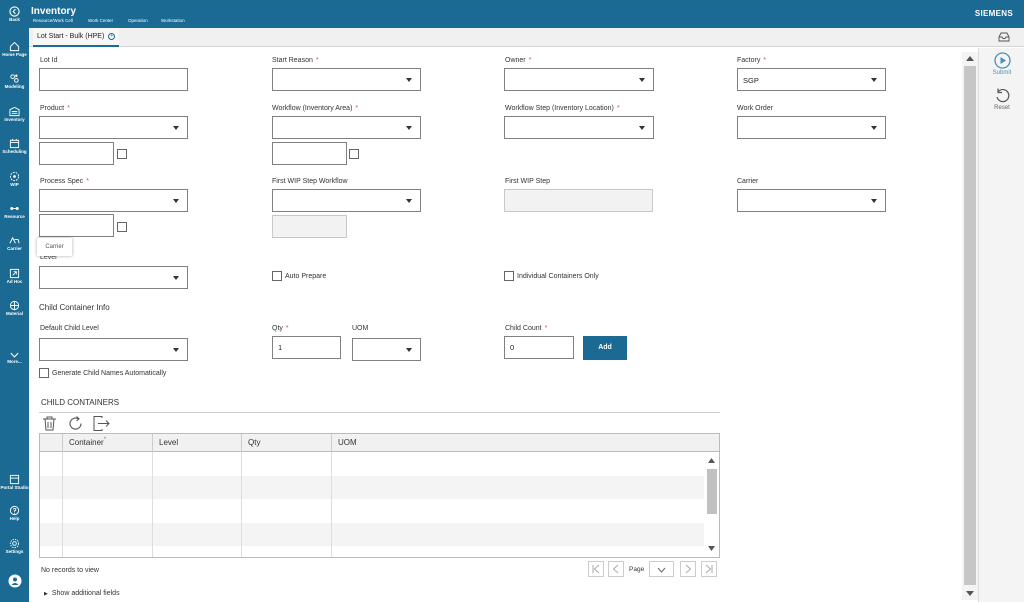 This screenshot has width=1024, height=602. I want to click on sidebar-item-inventory: Inventory, so click(14, 114).